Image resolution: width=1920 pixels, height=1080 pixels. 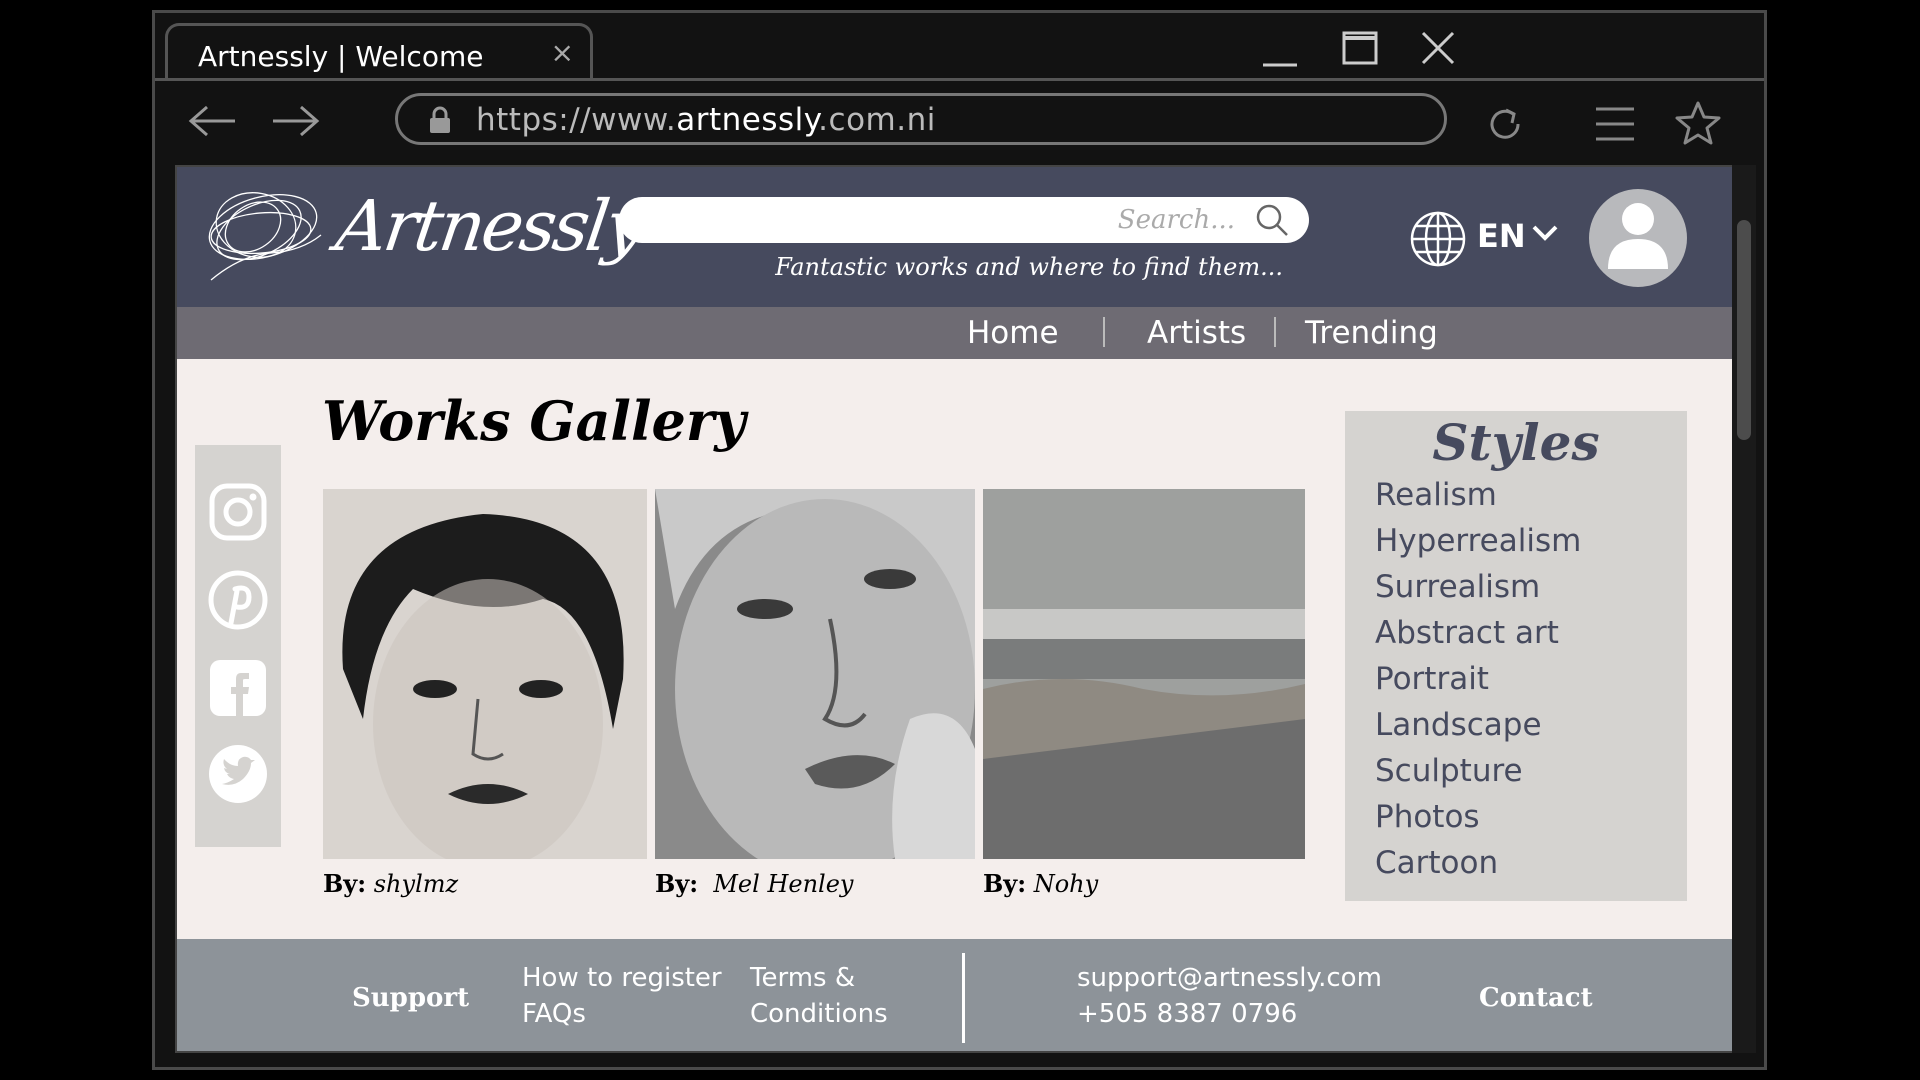 What do you see at coordinates (815, 674) in the screenshot?
I see `artwork-portrait-mel-henley` at bounding box center [815, 674].